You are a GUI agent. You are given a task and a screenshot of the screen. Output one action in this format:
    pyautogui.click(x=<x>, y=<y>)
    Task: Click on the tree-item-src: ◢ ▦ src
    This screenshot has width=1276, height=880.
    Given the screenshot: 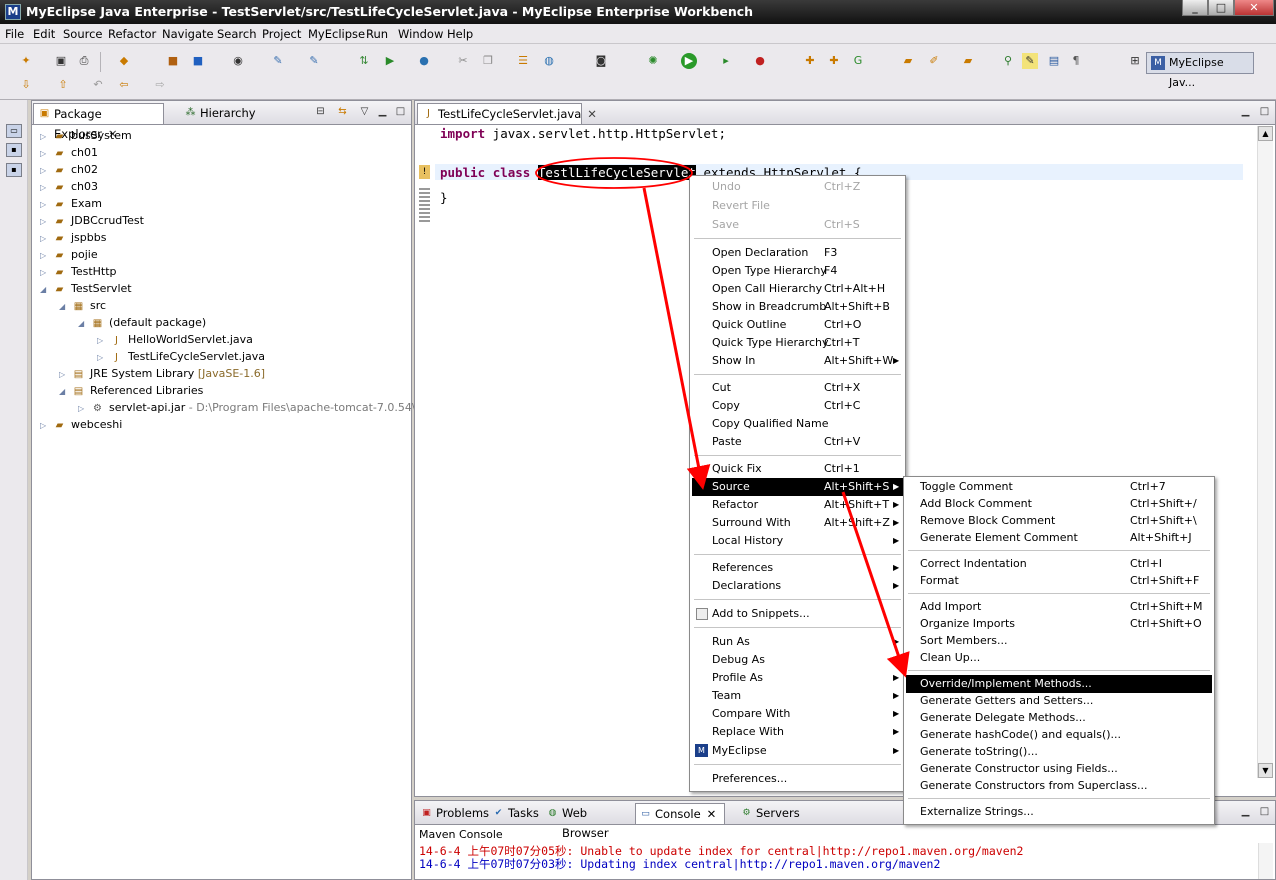 What is the action you would take?
    pyautogui.click(x=82, y=305)
    